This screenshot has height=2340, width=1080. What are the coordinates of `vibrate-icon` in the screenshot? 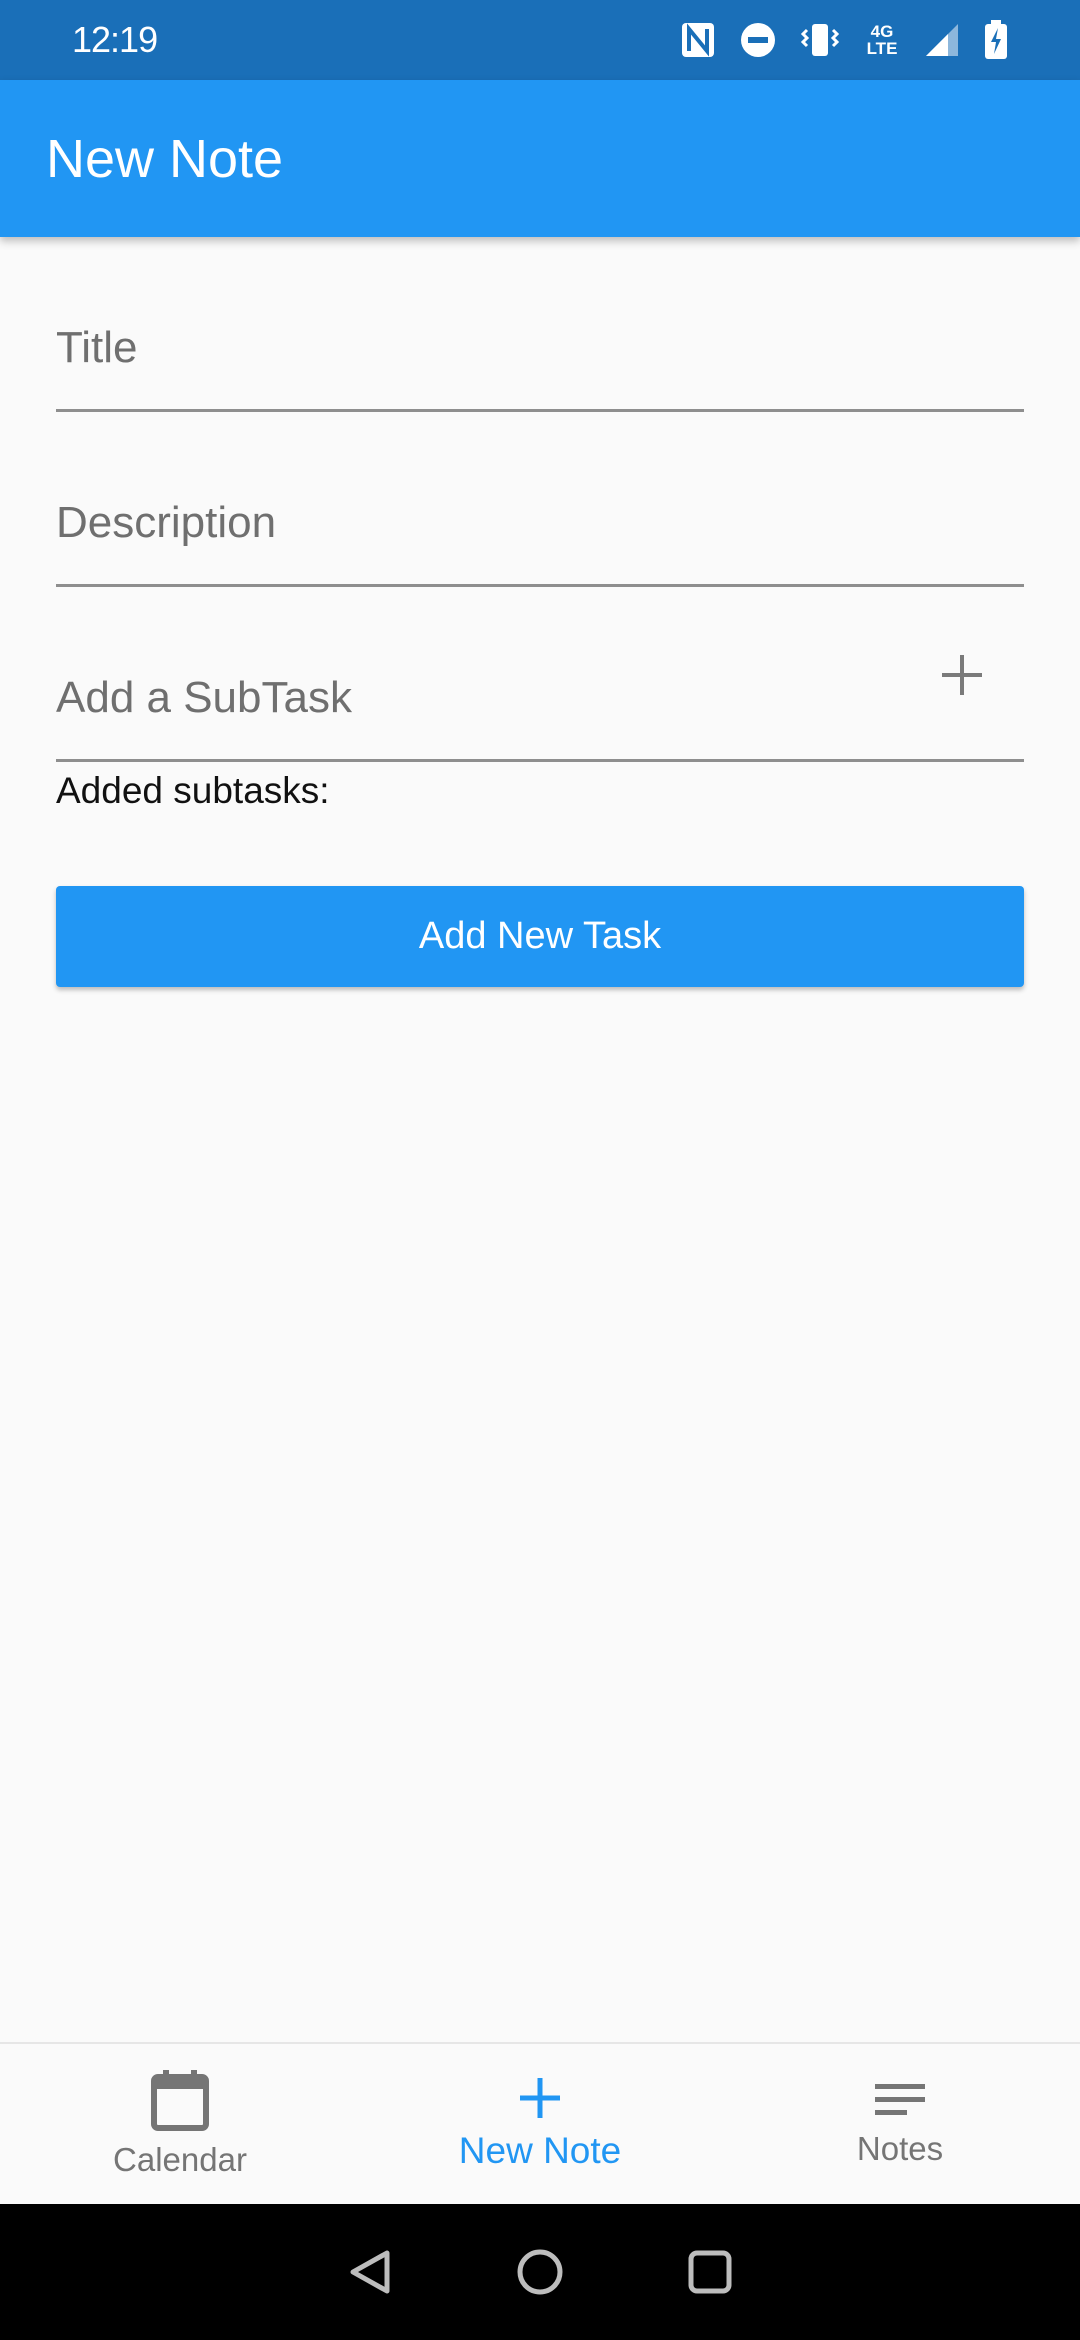 It's located at (820, 40).